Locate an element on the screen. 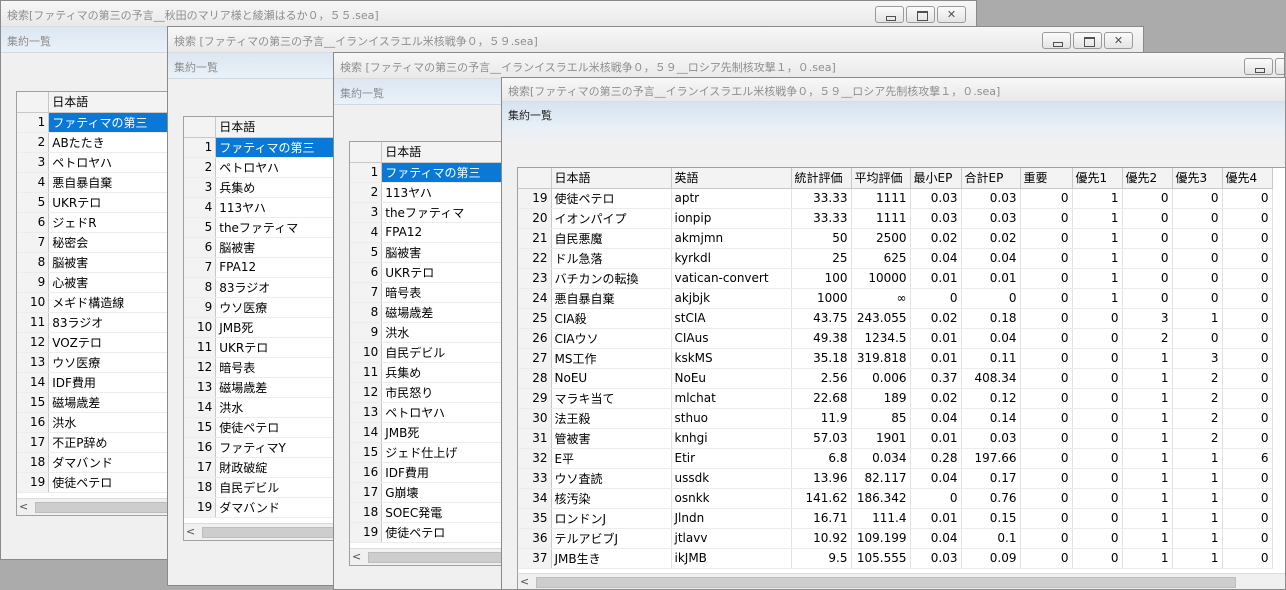  table-cell: 0.03 is located at coordinates (936, 558).